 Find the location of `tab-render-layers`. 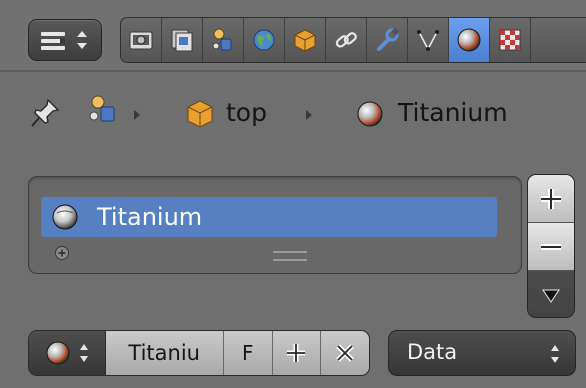

tab-render-layers is located at coordinates (182, 40).